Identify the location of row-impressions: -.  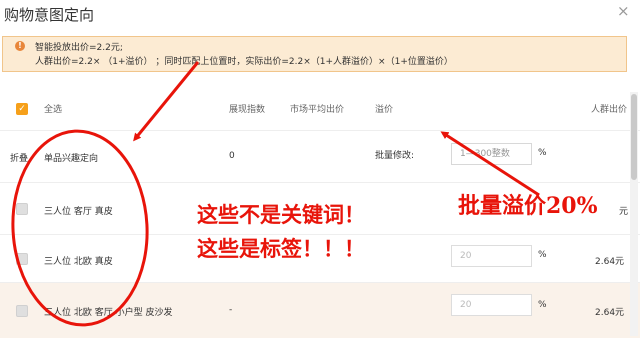
(231, 310).